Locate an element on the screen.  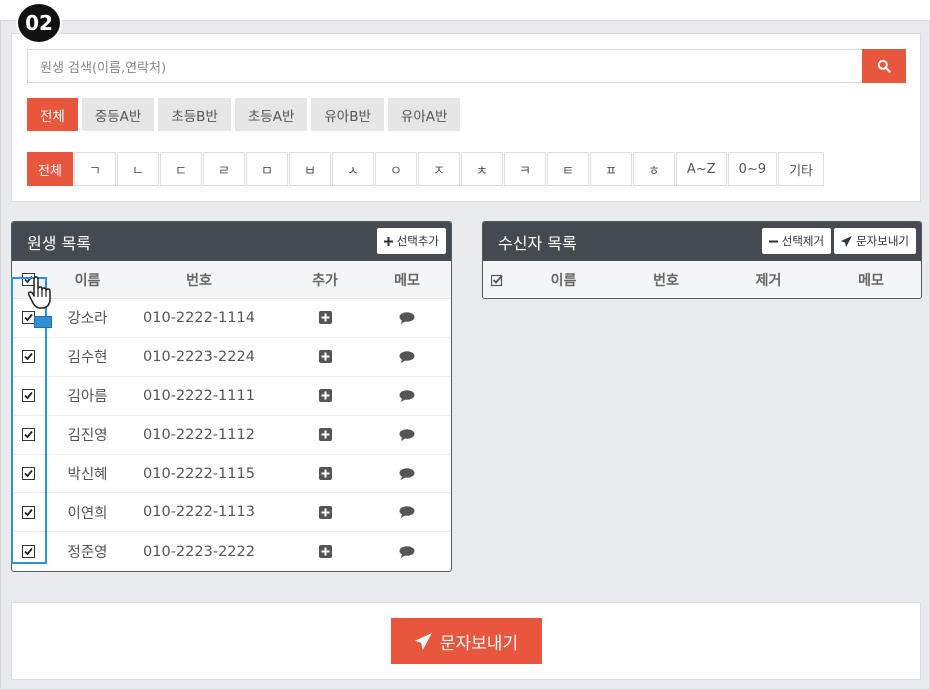
table-row: 정준영 010-2223-2222 is located at coordinates (231, 551).